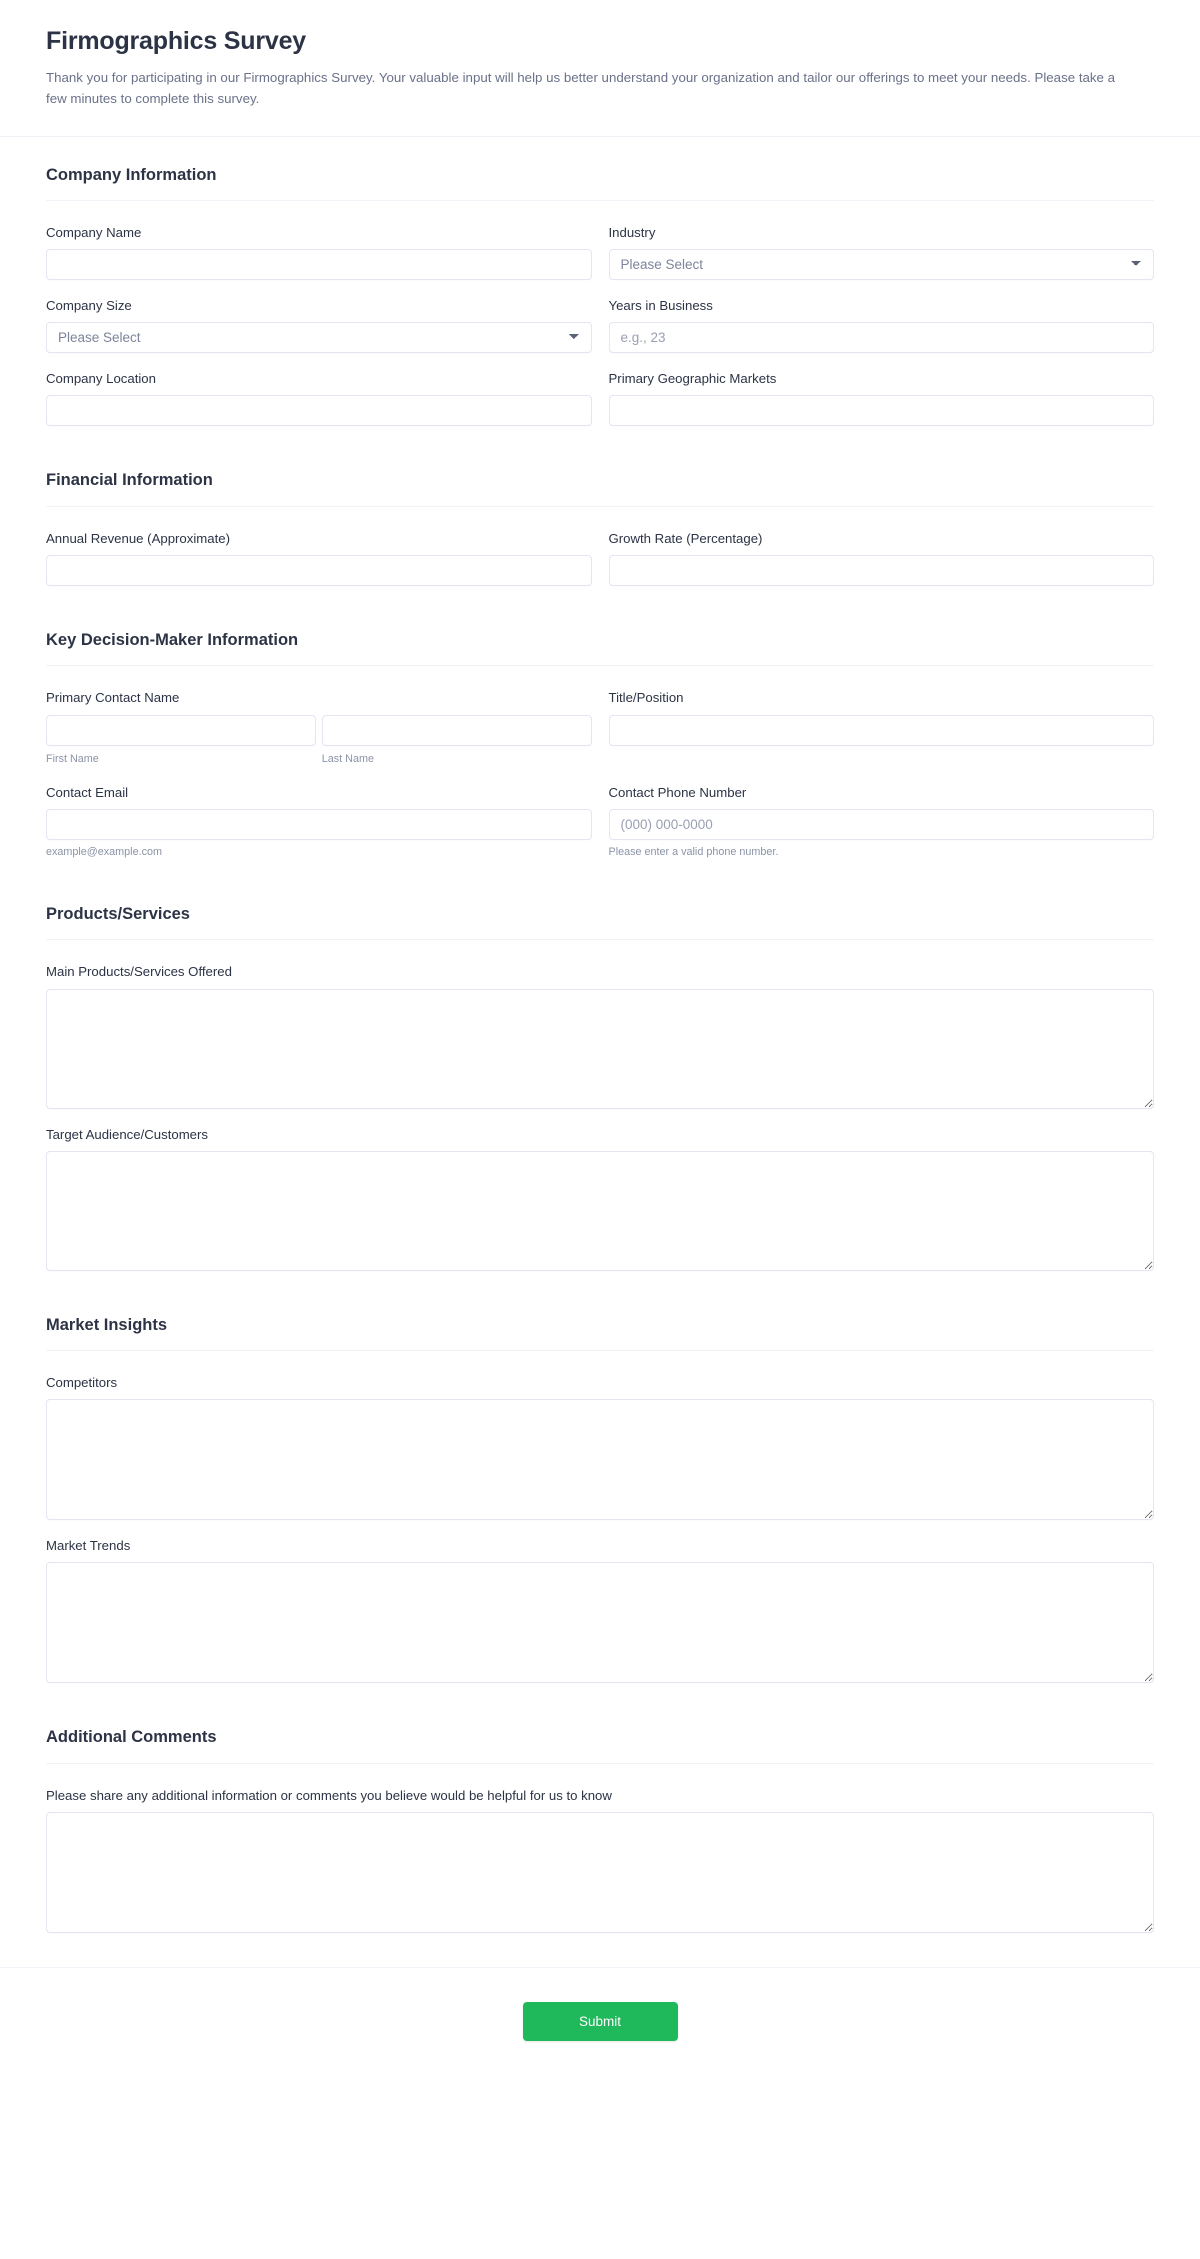  Describe the element at coordinates (319, 265) in the screenshot. I see `company-name-input` at that location.